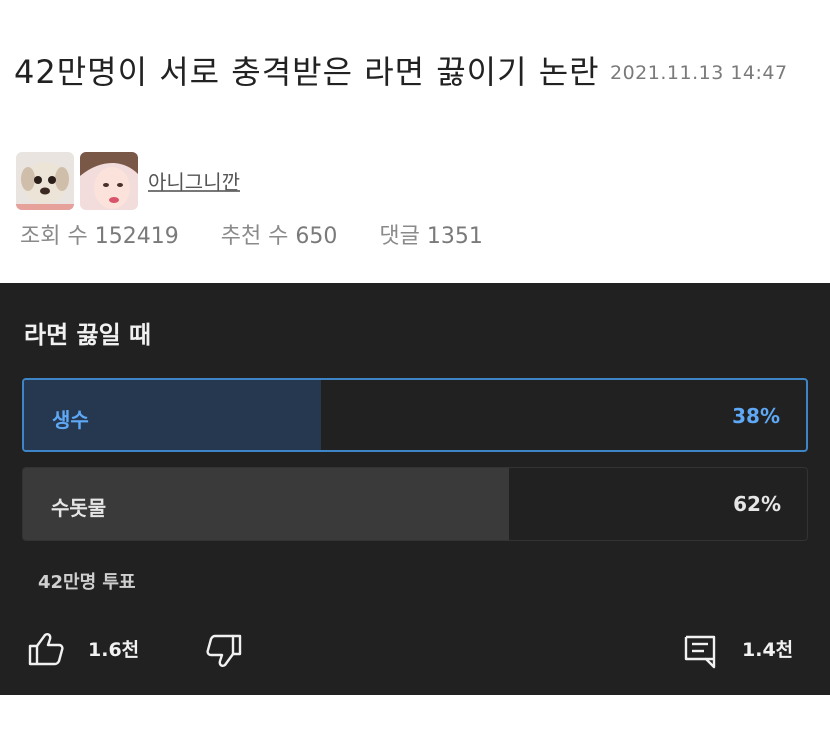 This screenshot has height=730, width=830. What do you see at coordinates (194, 180) in the screenshot?
I see `author-link: 아니그니깐` at bounding box center [194, 180].